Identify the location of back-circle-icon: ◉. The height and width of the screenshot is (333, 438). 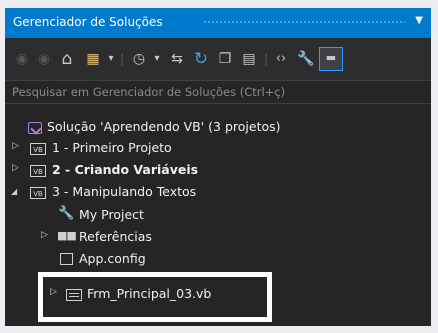
(22, 59).